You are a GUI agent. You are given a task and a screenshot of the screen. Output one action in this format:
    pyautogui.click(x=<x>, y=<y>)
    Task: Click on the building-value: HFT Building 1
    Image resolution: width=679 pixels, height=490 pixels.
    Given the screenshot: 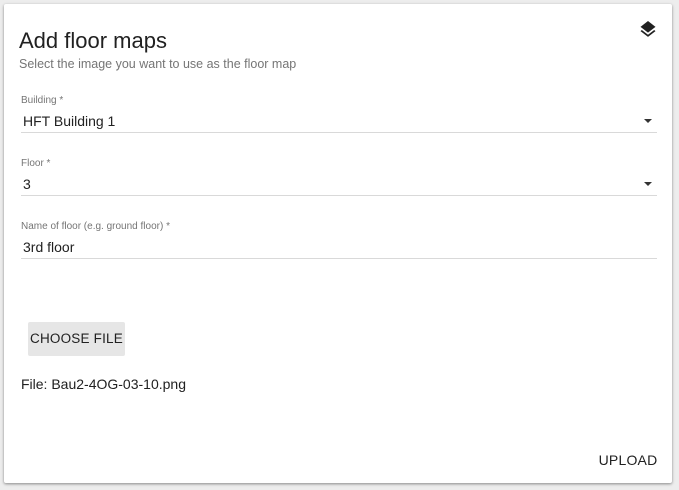 What is the action you would take?
    pyautogui.click(x=69, y=121)
    